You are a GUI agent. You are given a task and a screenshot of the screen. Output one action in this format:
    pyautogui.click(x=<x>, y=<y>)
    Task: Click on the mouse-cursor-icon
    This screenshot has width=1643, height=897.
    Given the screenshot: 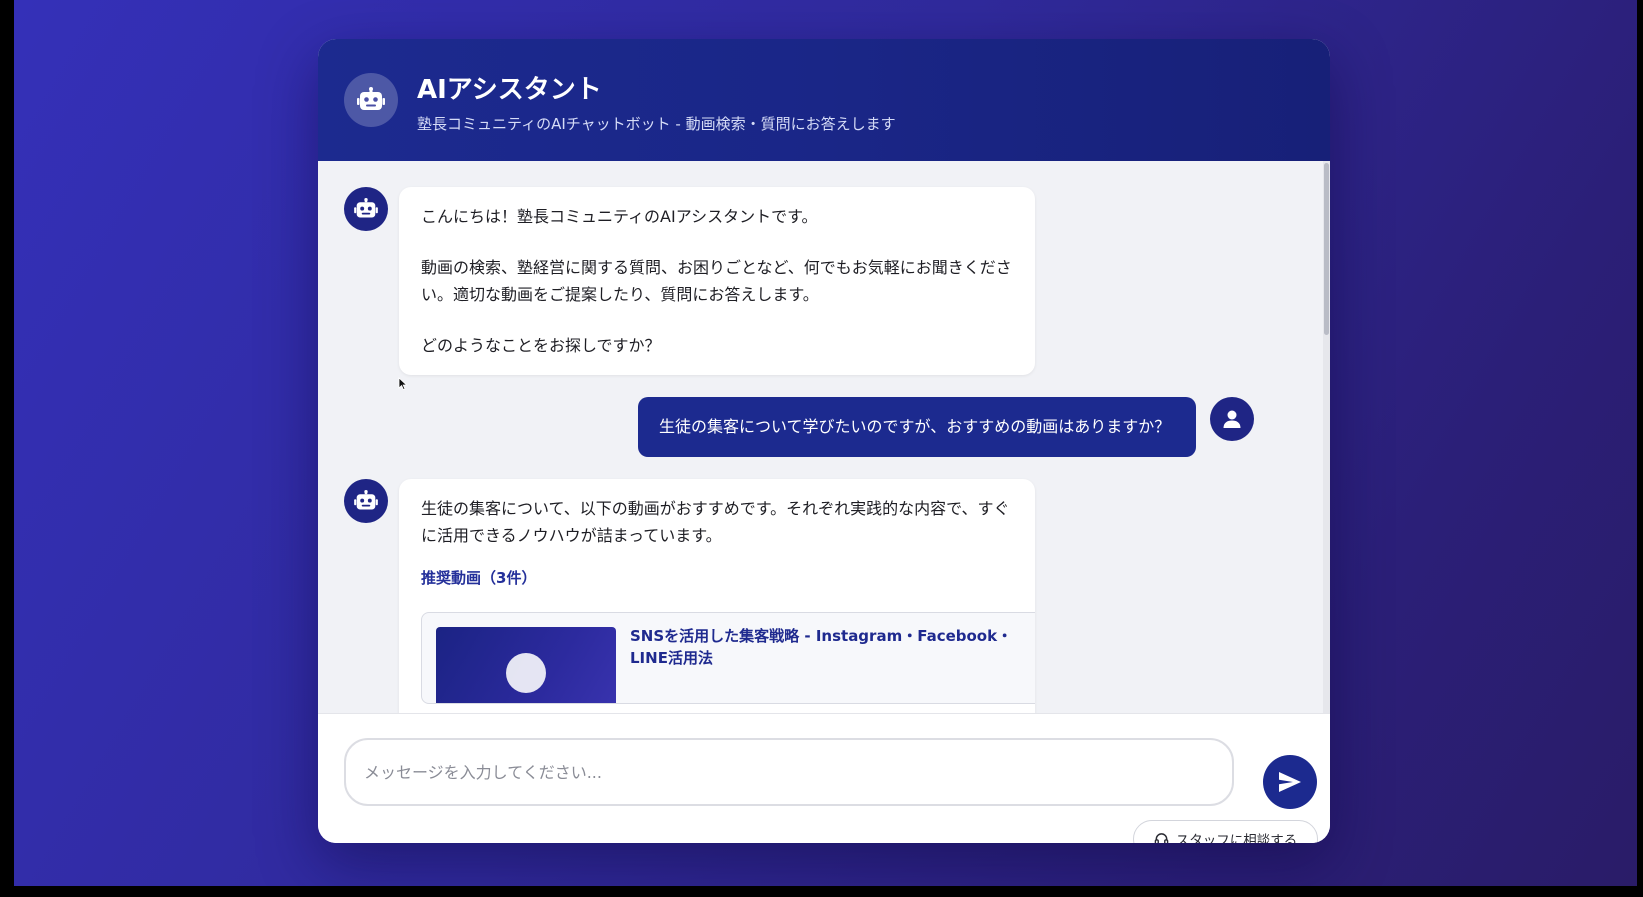 What is the action you would take?
    pyautogui.click(x=403, y=384)
    